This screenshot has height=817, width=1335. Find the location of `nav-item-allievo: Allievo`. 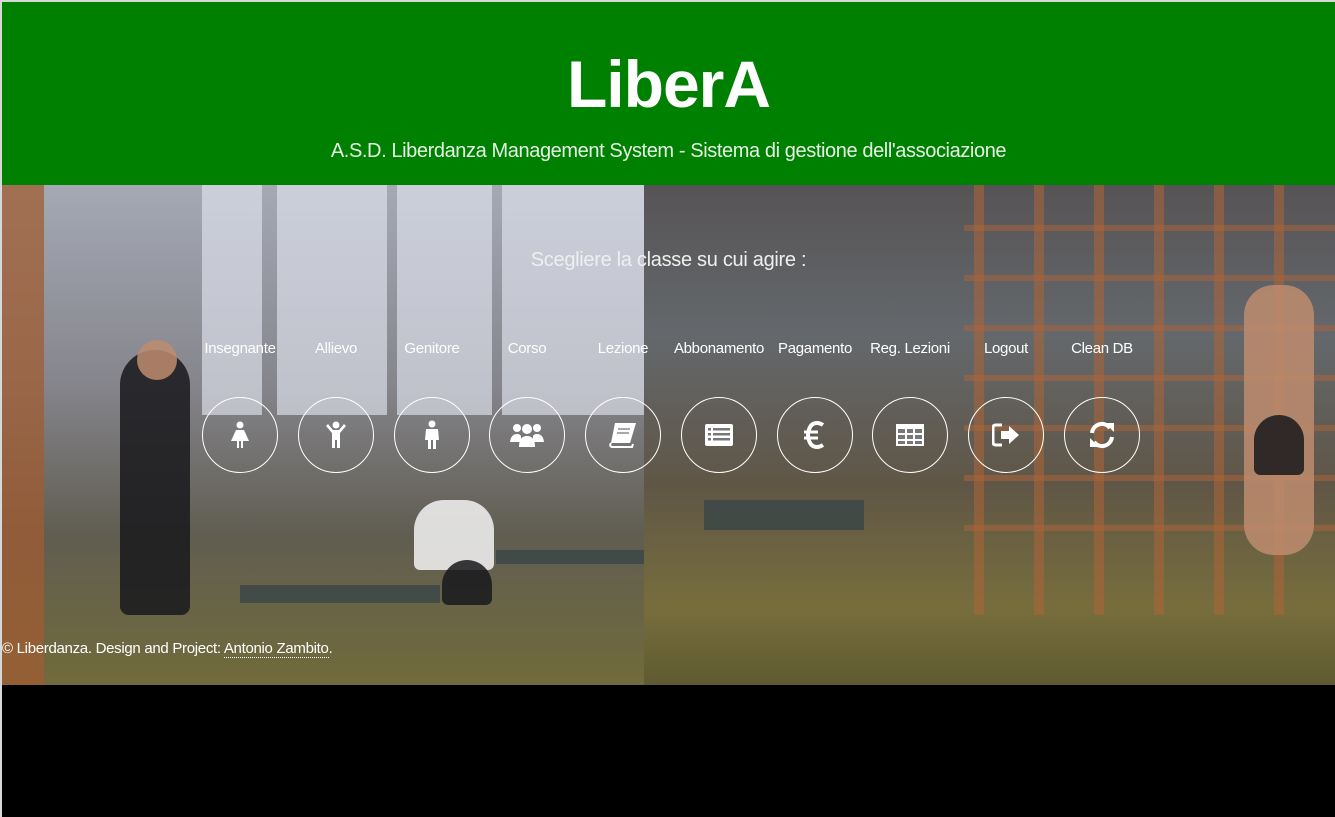

nav-item-allievo: Allievo is located at coordinates (336, 406).